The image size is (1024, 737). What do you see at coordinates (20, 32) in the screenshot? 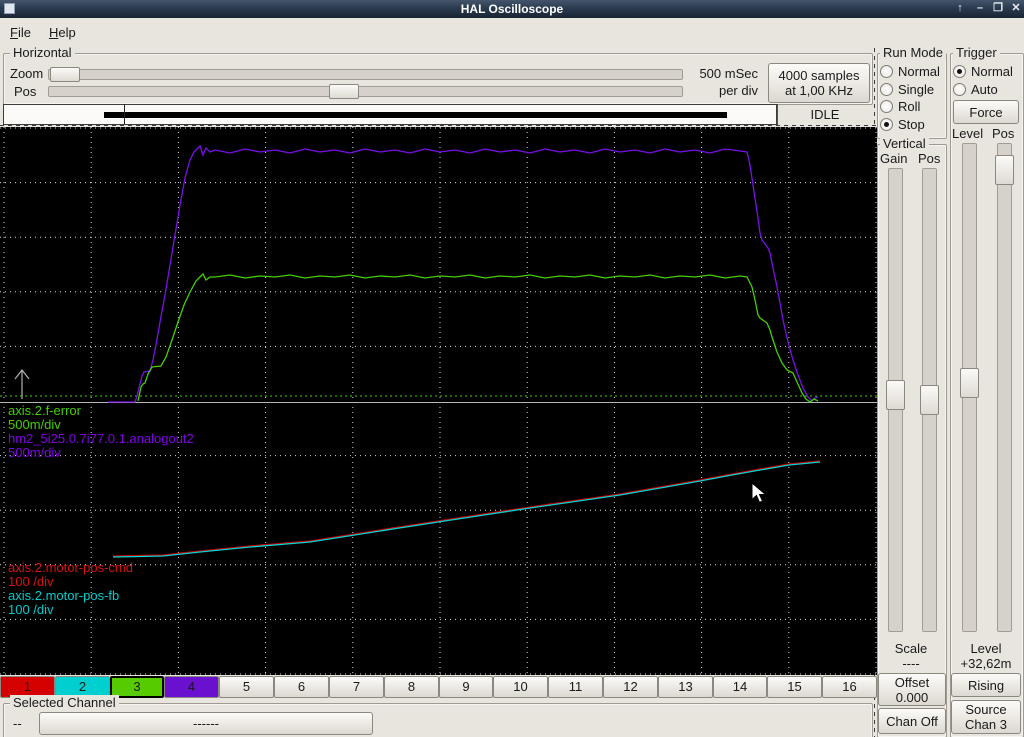
I see `menu-item-file: File` at bounding box center [20, 32].